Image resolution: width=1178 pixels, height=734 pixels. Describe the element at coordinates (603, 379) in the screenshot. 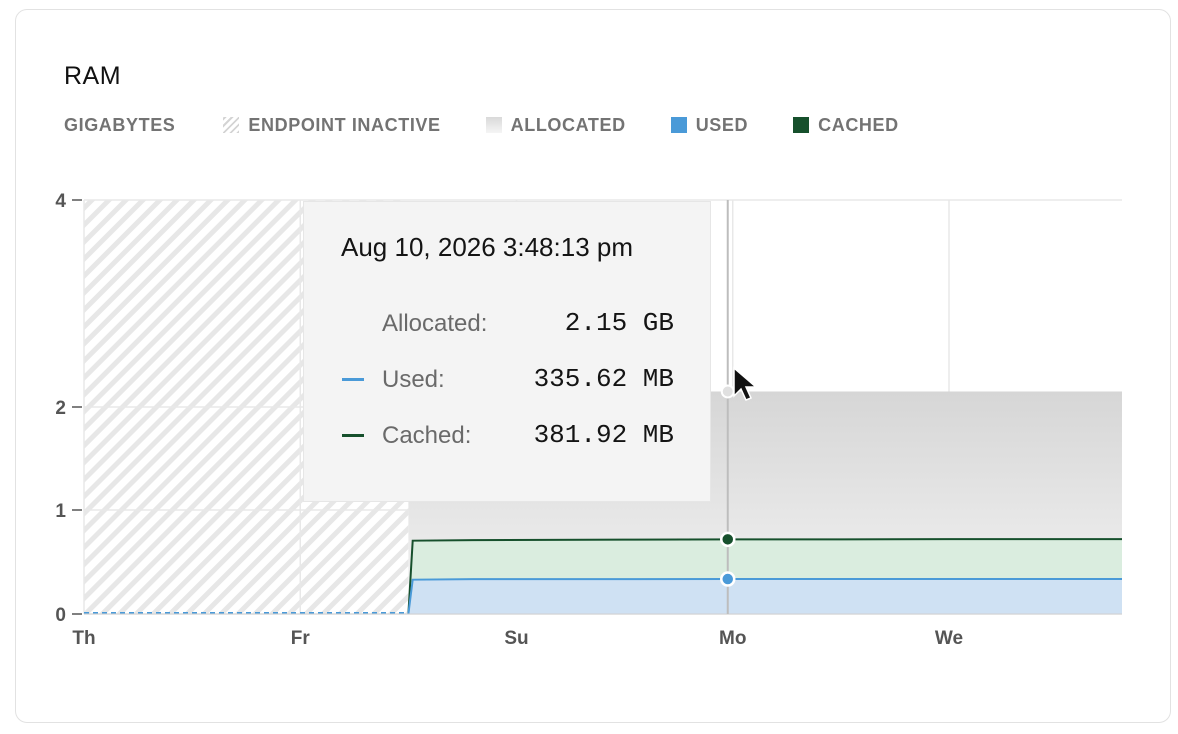

I see `tooltip-value: 335.62 MB` at that location.